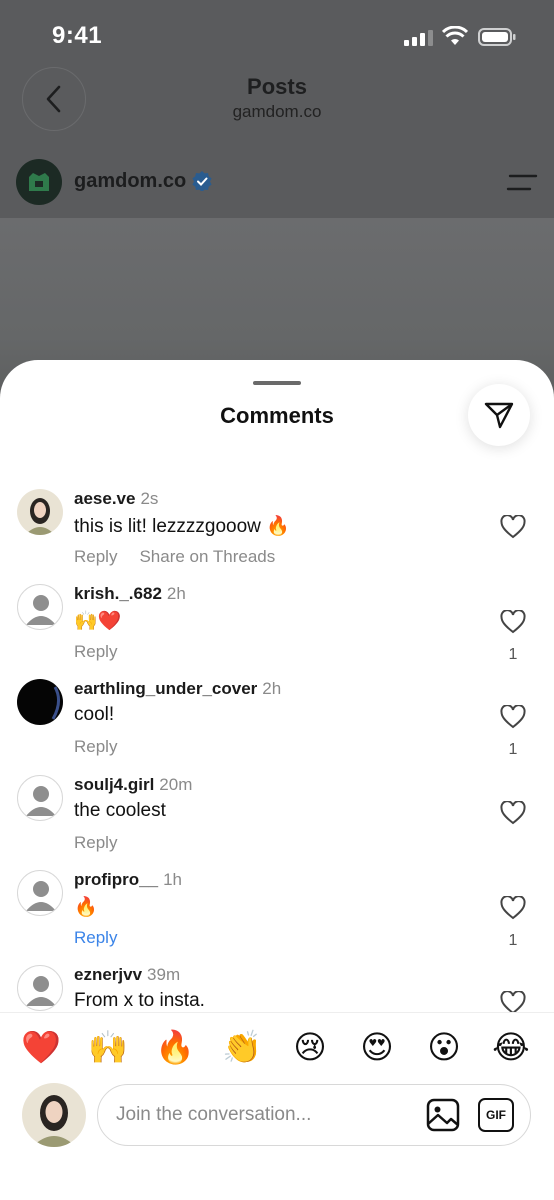 The image size is (554, 1200). Describe the element at coordinates (130, 594) in the screenshot. I see `comment-username: krish._.682 2h` at that location.